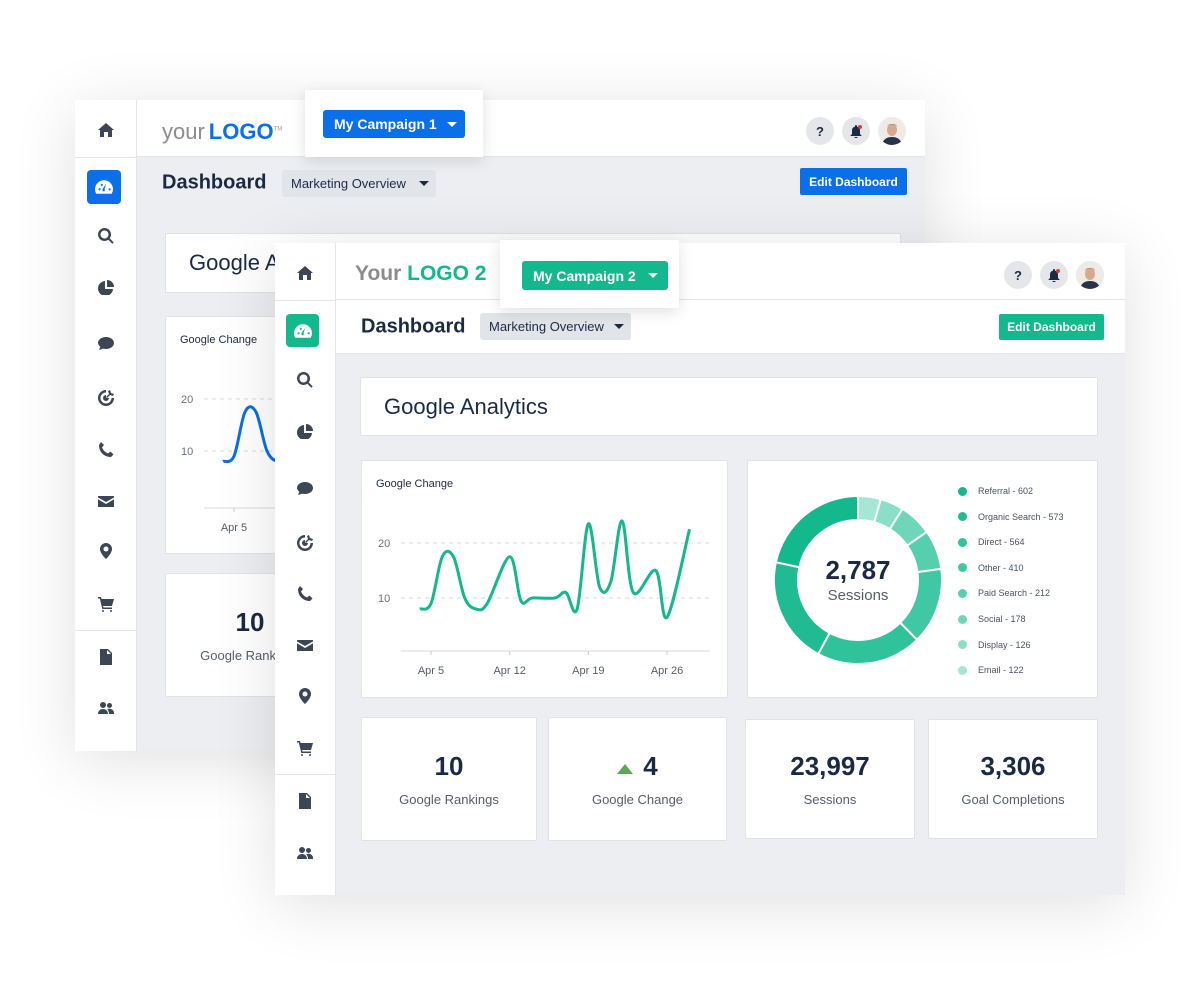  I want to click on mail-icon, so click(105, 501).